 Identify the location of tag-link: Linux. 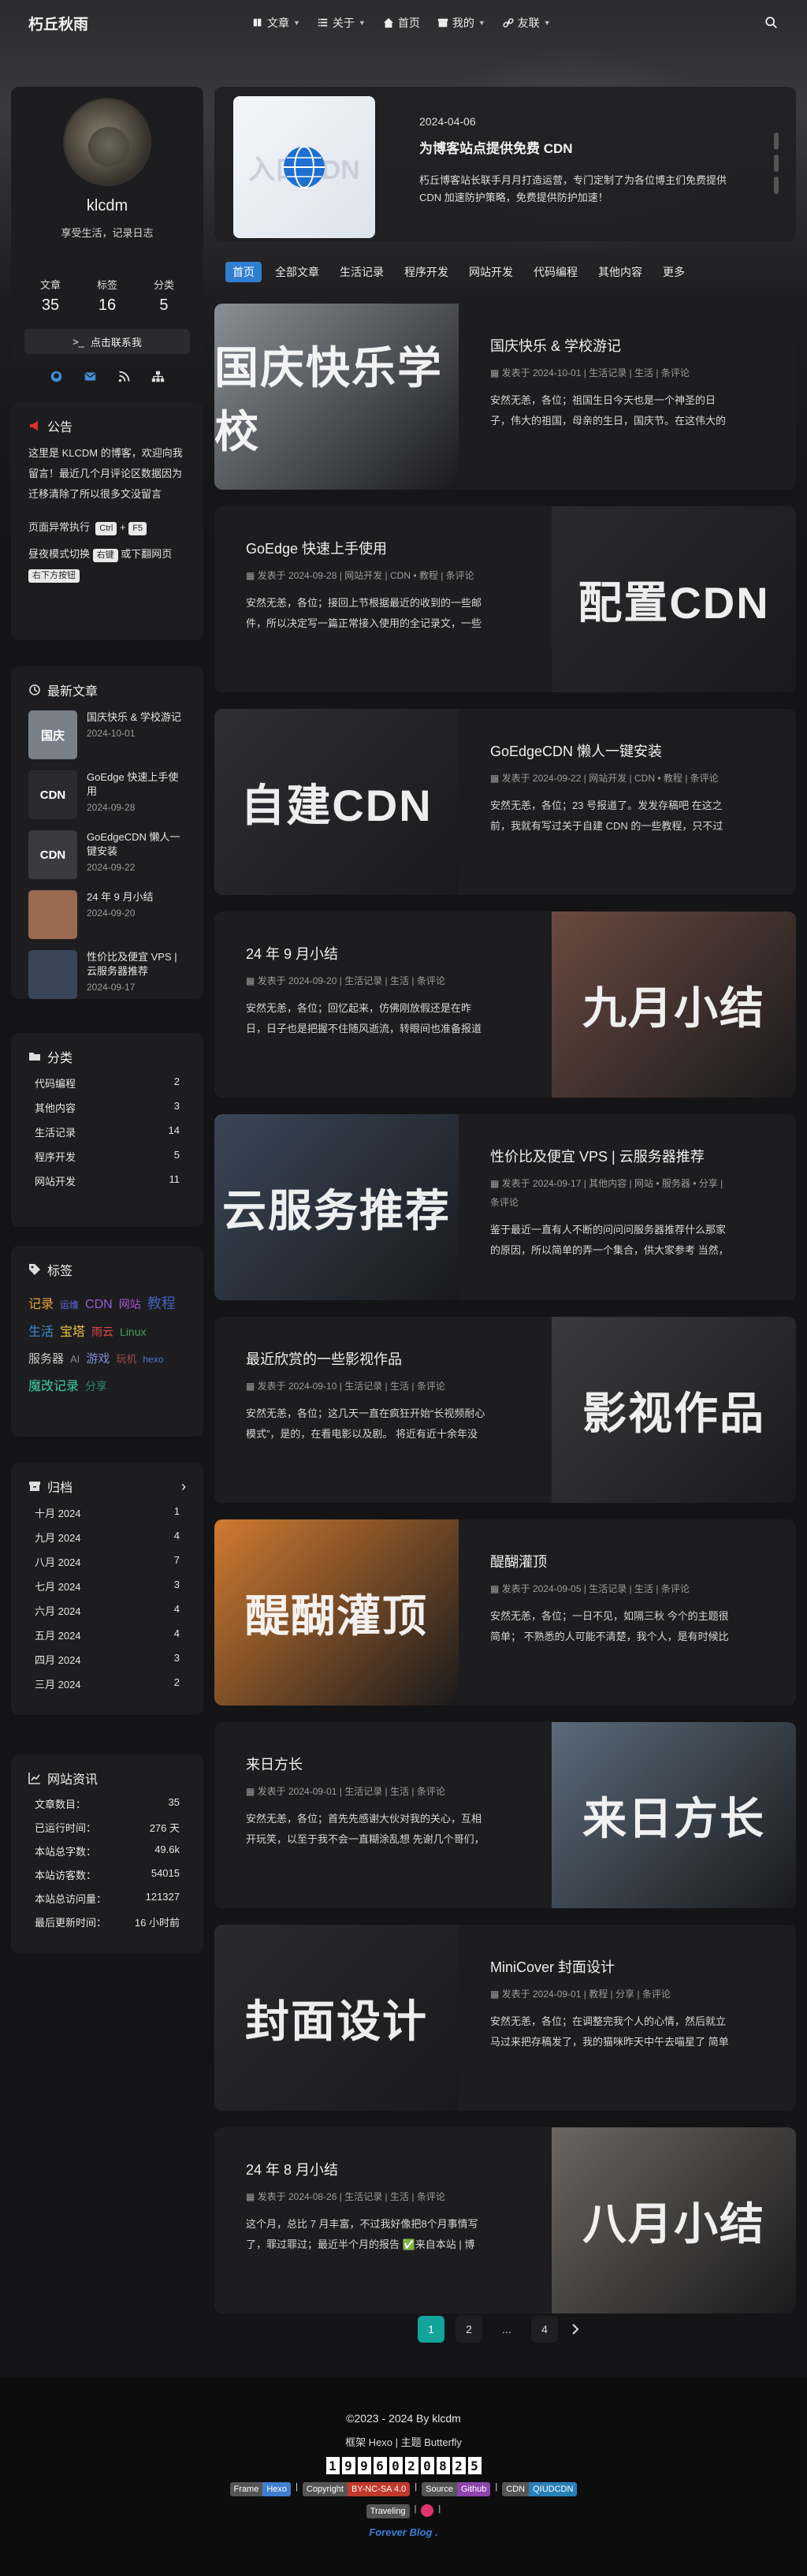
(133, 1332).